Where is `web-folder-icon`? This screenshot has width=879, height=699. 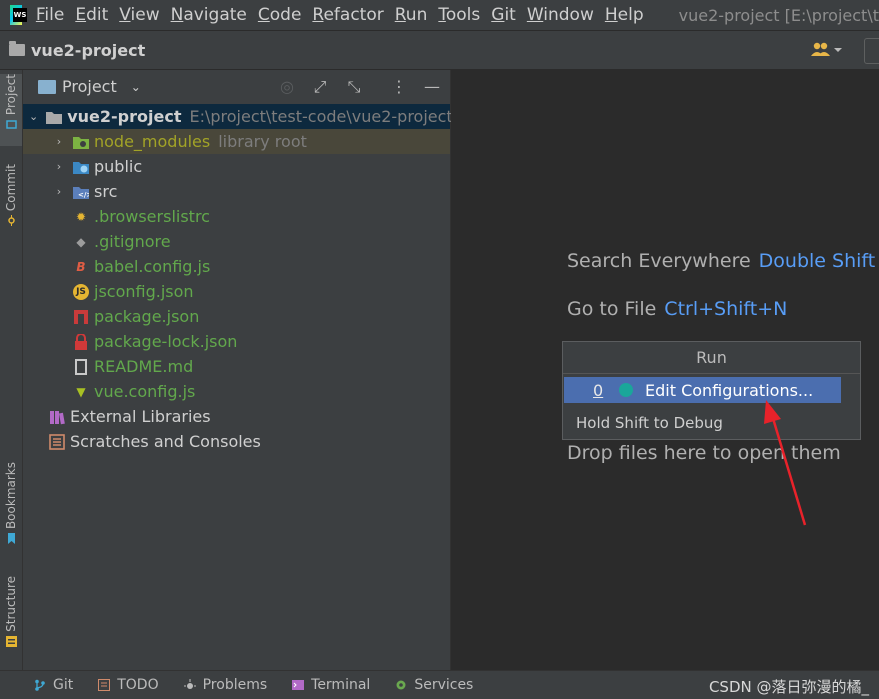 web-folder-icon is located at coordinates (81, 167).